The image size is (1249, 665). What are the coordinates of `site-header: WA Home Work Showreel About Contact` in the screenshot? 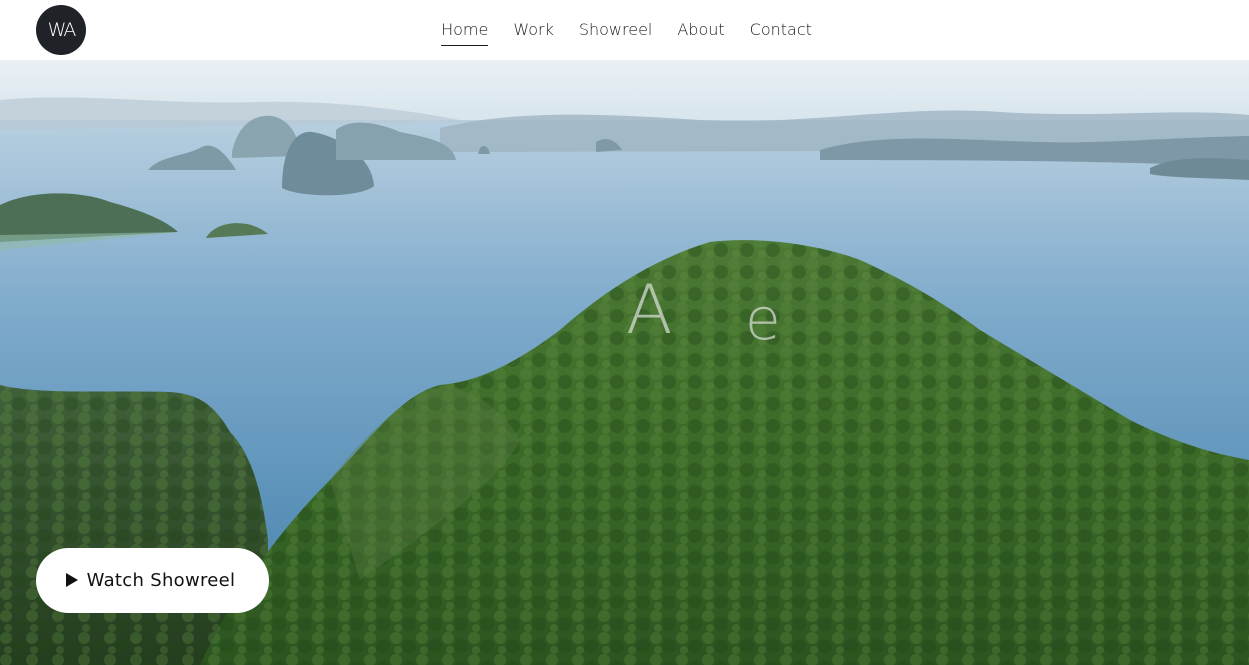 It's located at (624, 30).